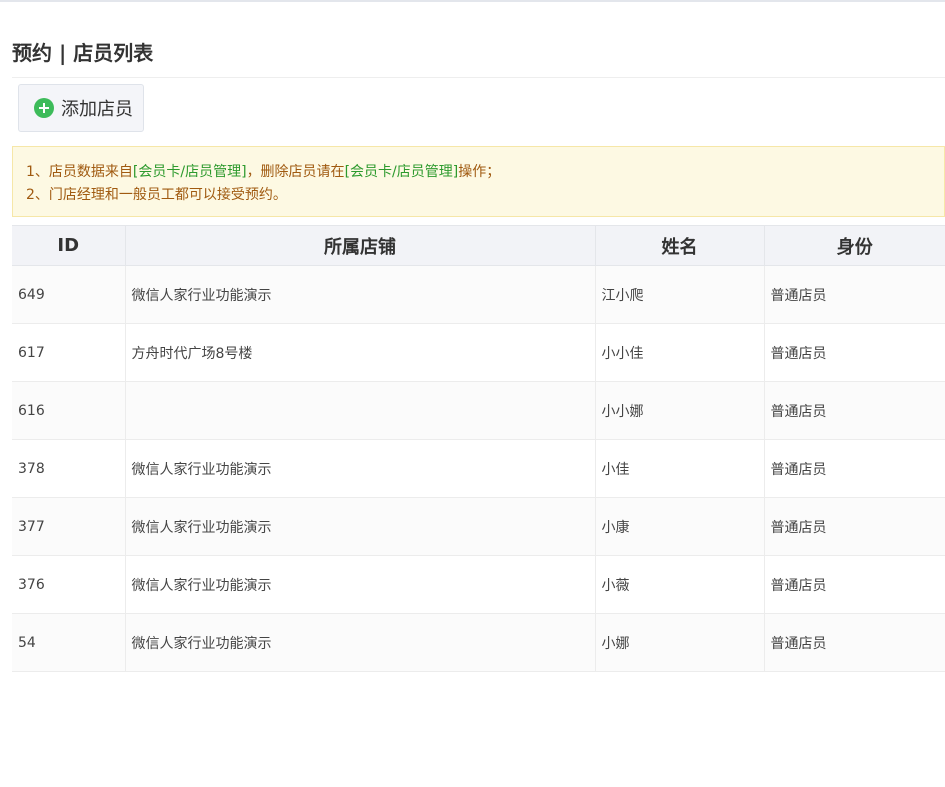 Image resolution: width=945 pixels, height=787 pixels. I want to click on cell-name: 小小佳, so click(680, 352).